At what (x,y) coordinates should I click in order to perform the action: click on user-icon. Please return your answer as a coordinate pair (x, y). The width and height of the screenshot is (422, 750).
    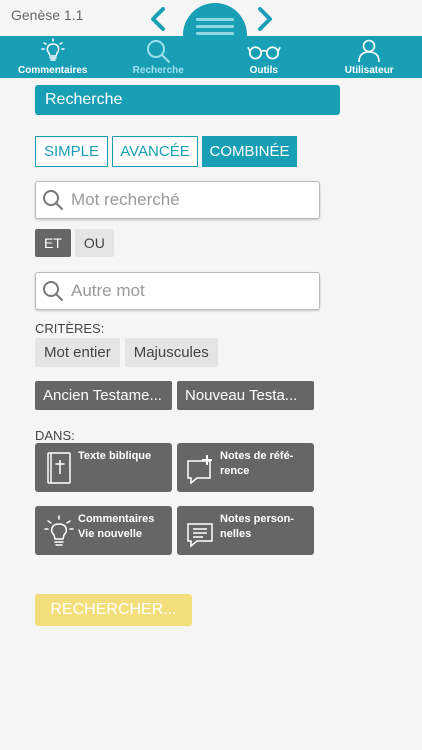
    Looking at the image, I should click on (369, 51).